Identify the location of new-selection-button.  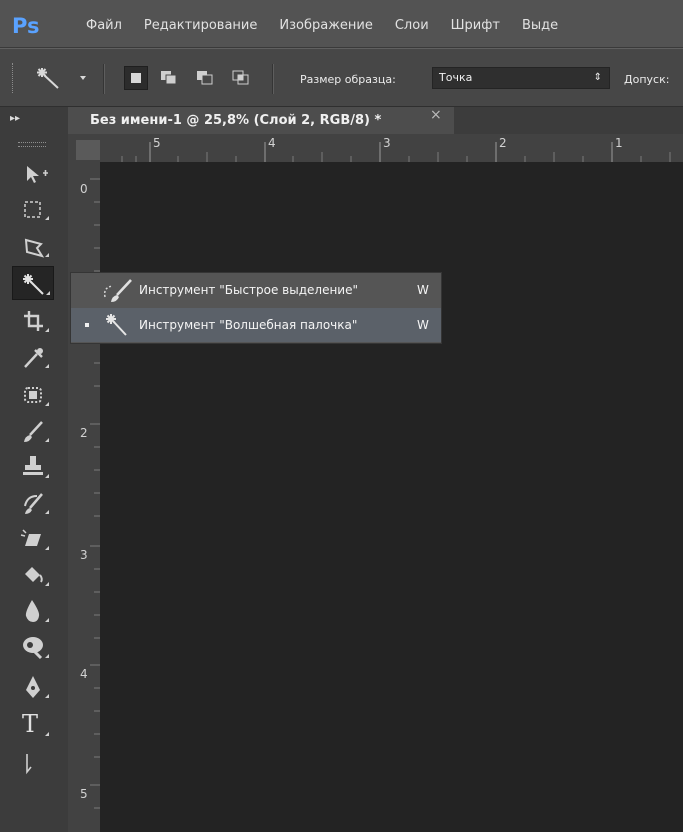
(136, 78).